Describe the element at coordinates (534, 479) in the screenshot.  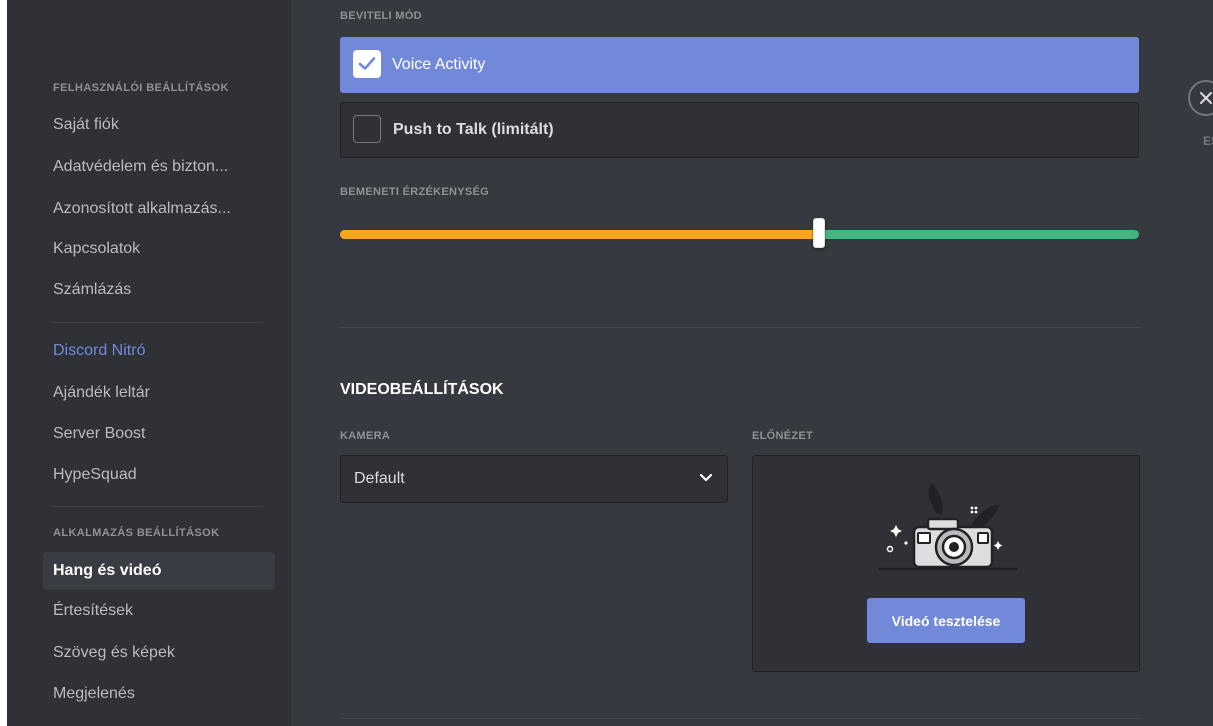
I see `camera-select: Default` at that location.